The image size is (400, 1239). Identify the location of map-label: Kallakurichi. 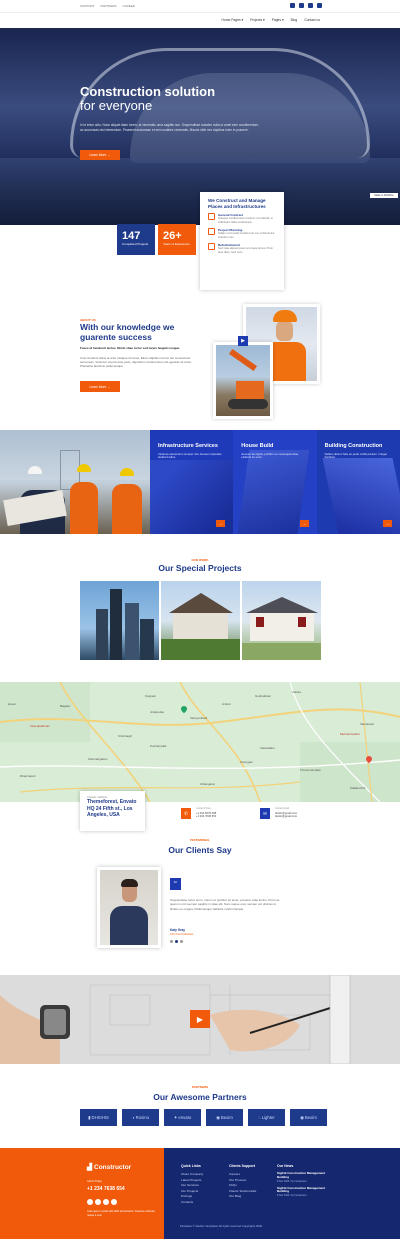
(358, 788).